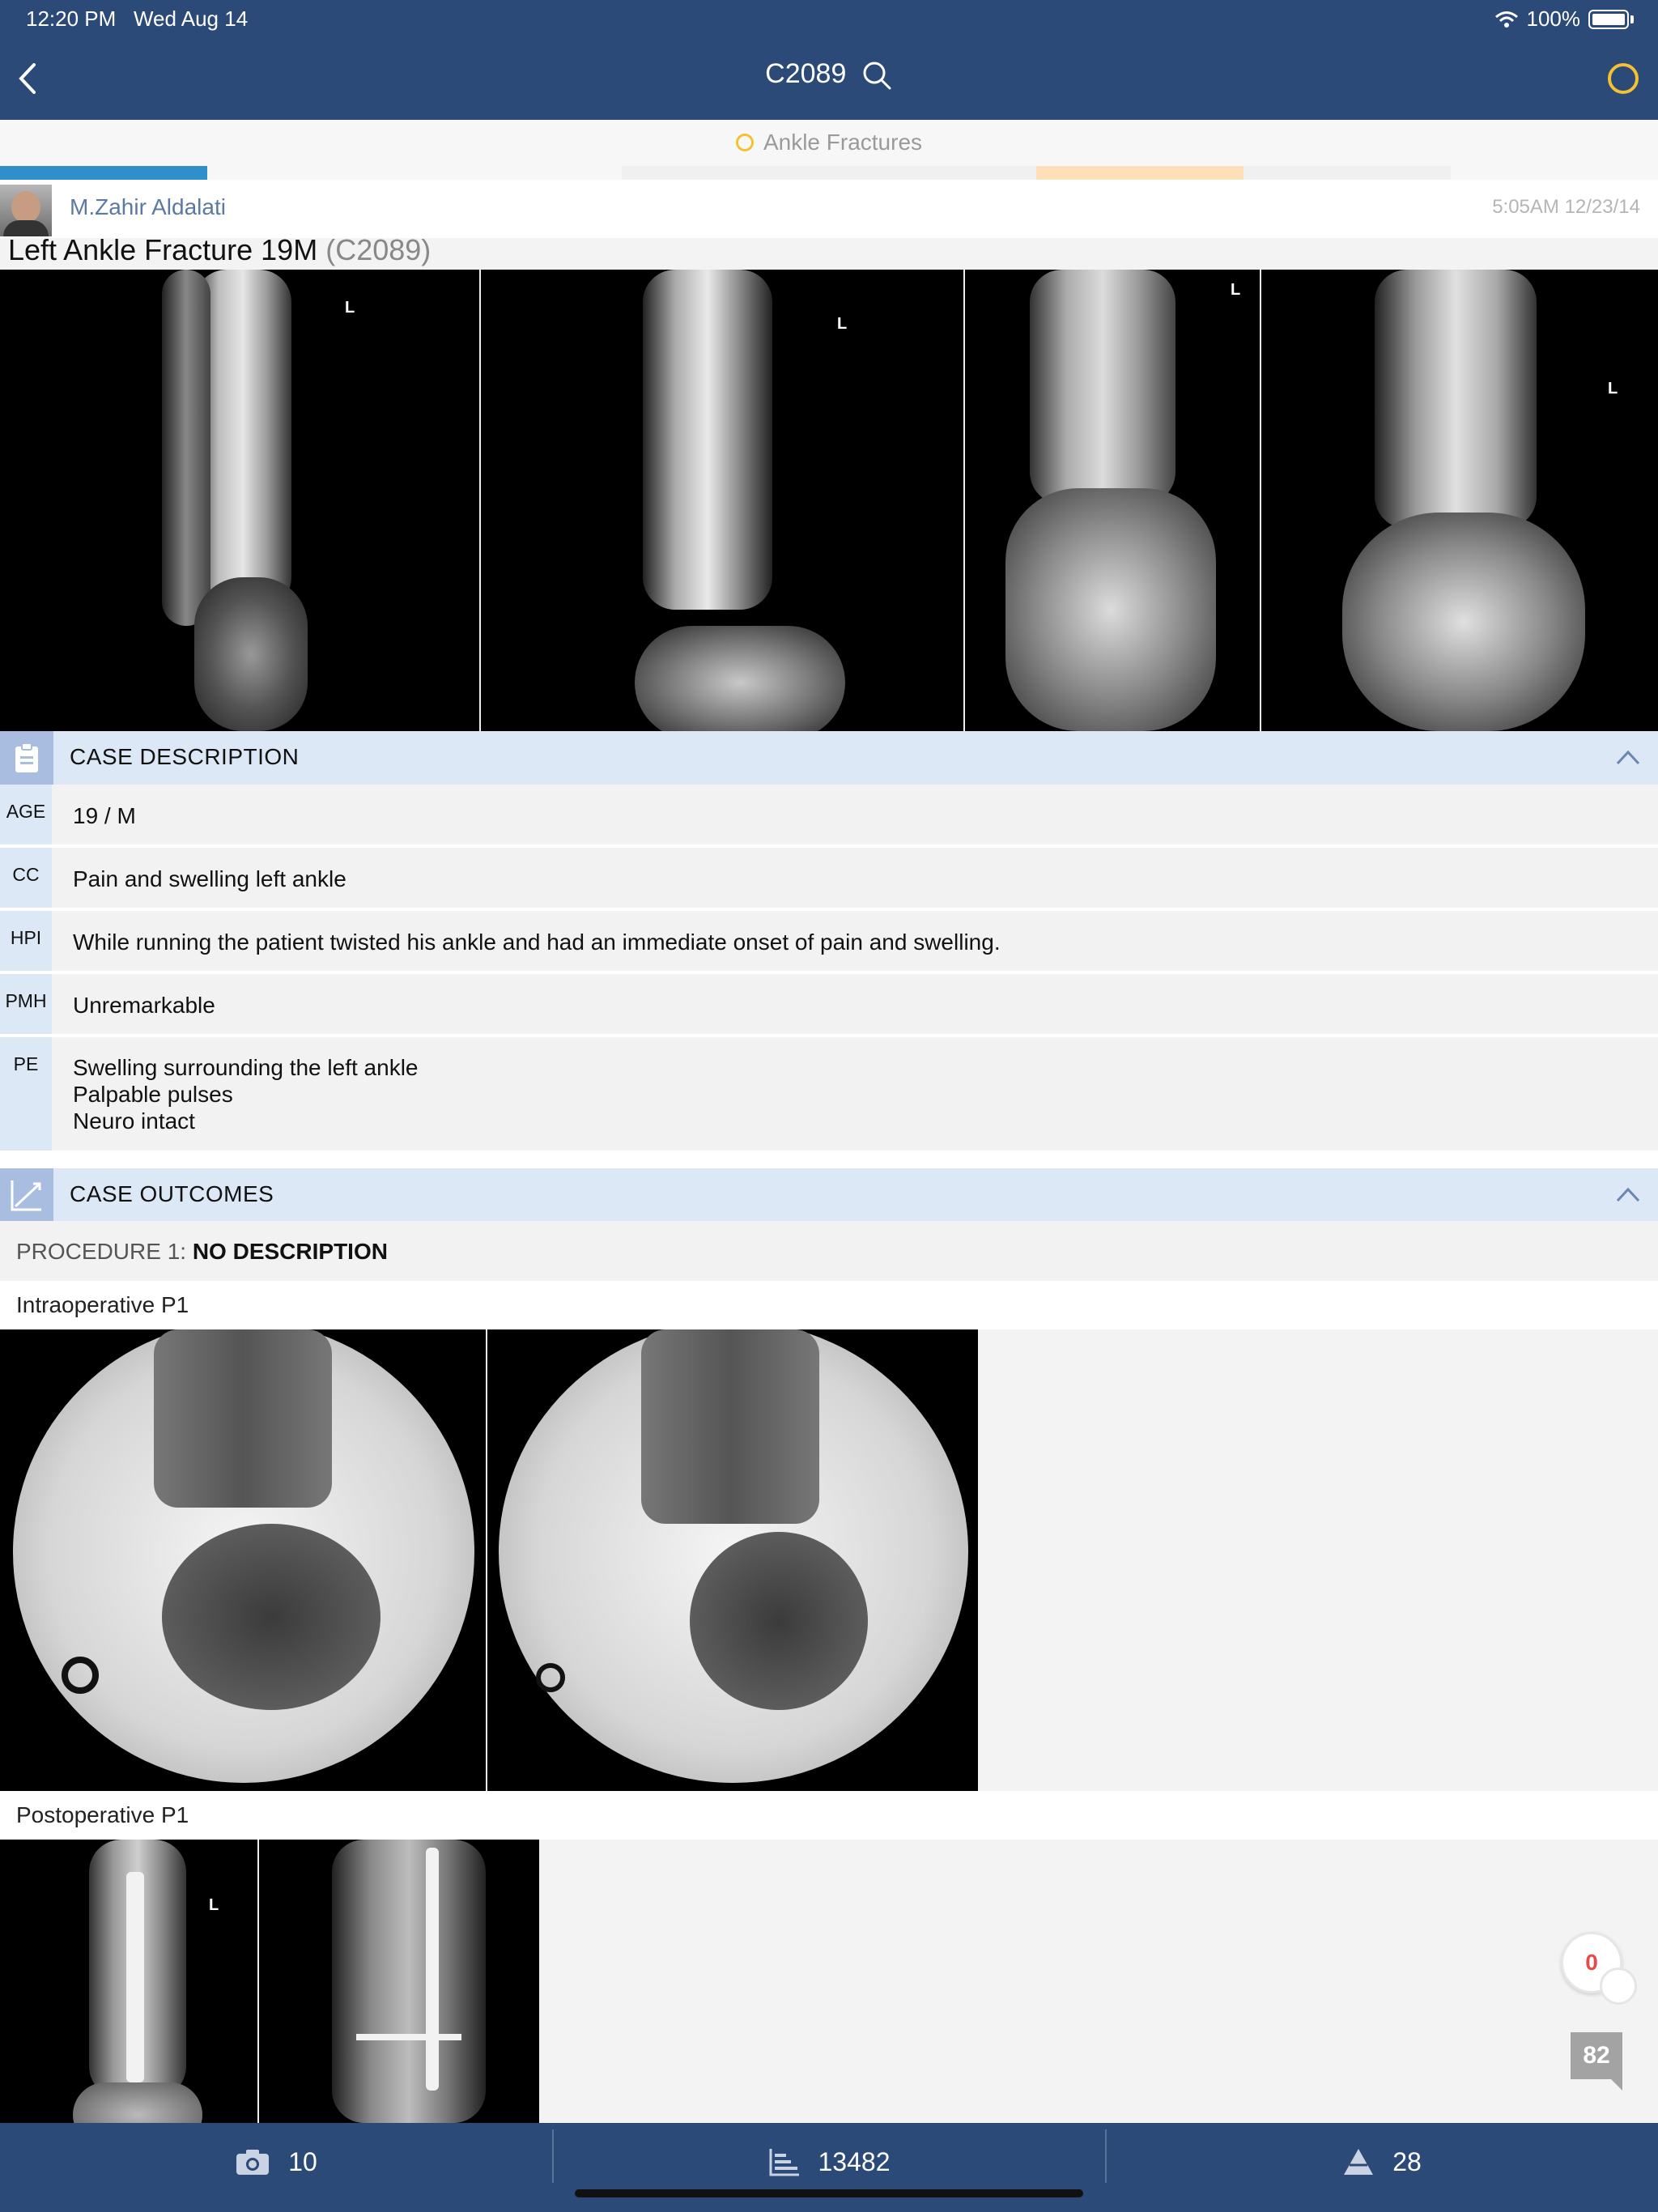  What do you see at coordinates (829, 1195) in the screenshot?
I see `case-outcomes-header: CASE OUTCOMES` at bounding box center [829, 1195].